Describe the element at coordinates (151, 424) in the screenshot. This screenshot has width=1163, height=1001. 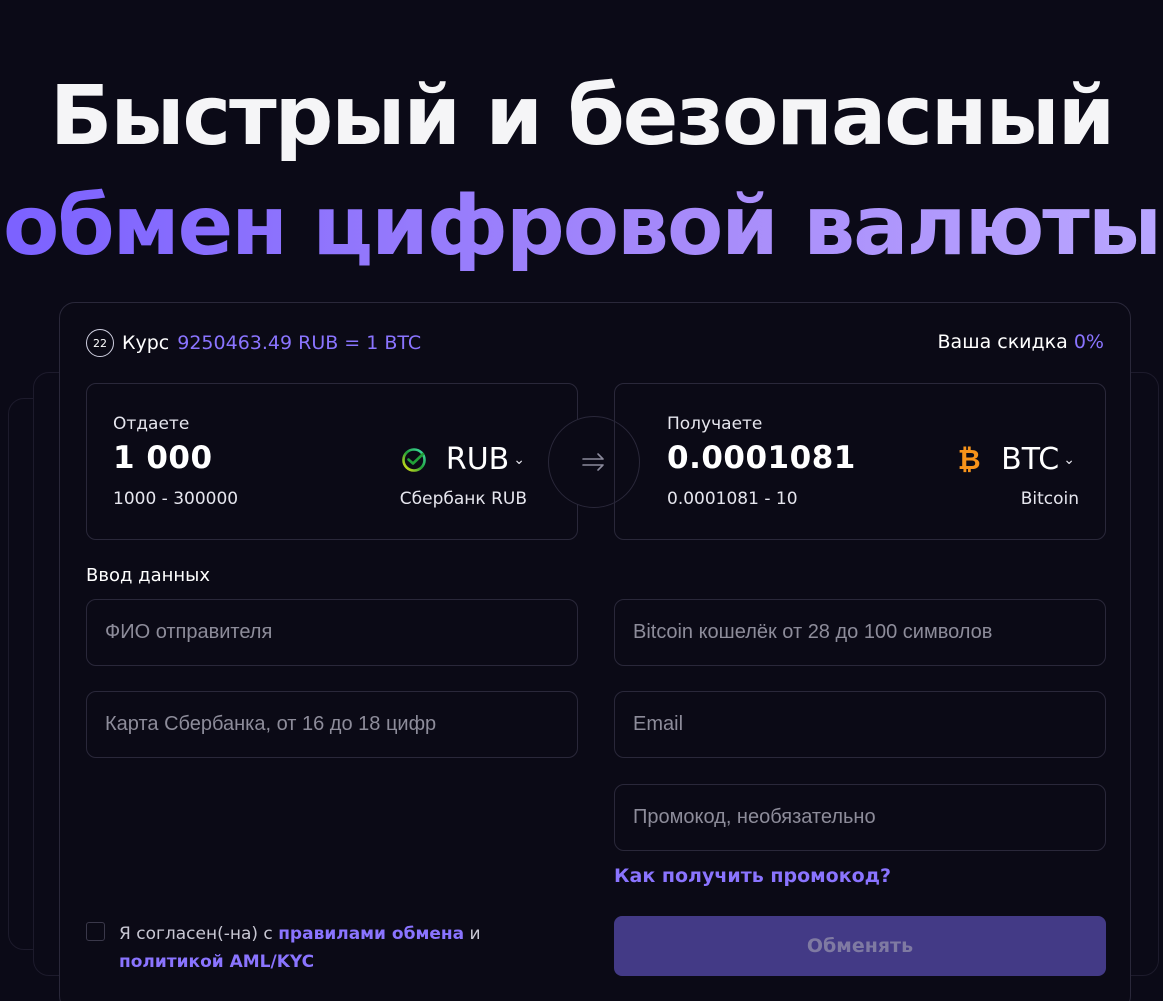
I see `give-label: Отдаете` at that location.